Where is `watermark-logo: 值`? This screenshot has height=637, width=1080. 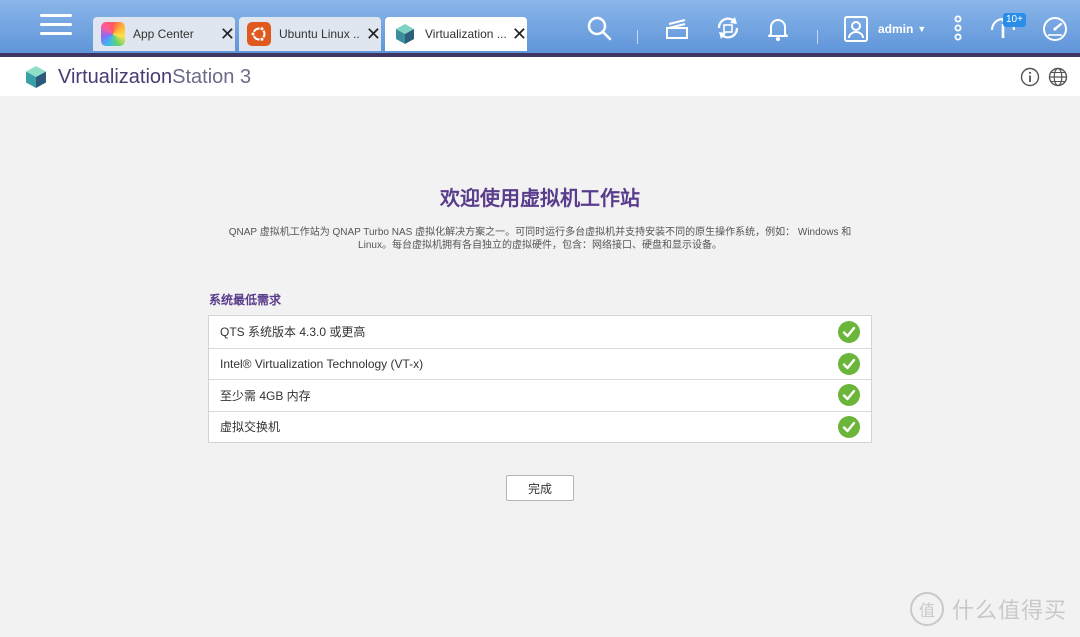
watermark-logo: 值 is located at coordinates (927, 609).